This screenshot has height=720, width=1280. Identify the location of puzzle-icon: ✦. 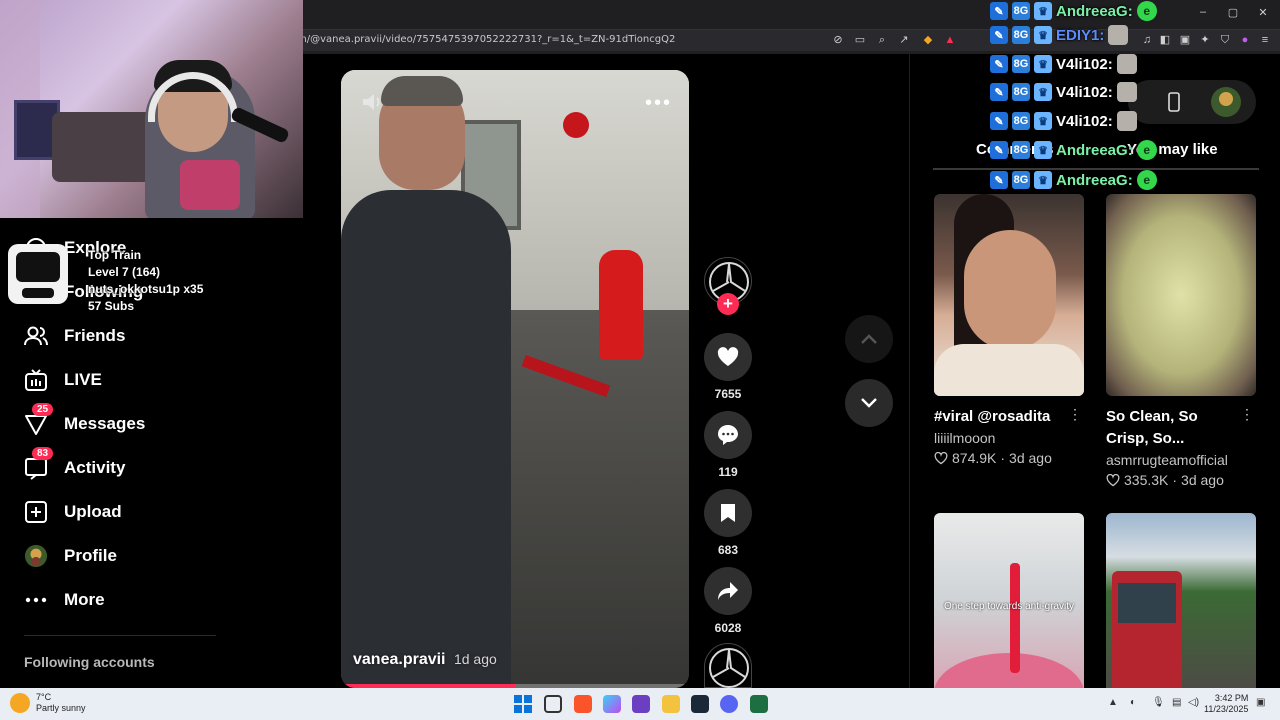
(1205, 40).